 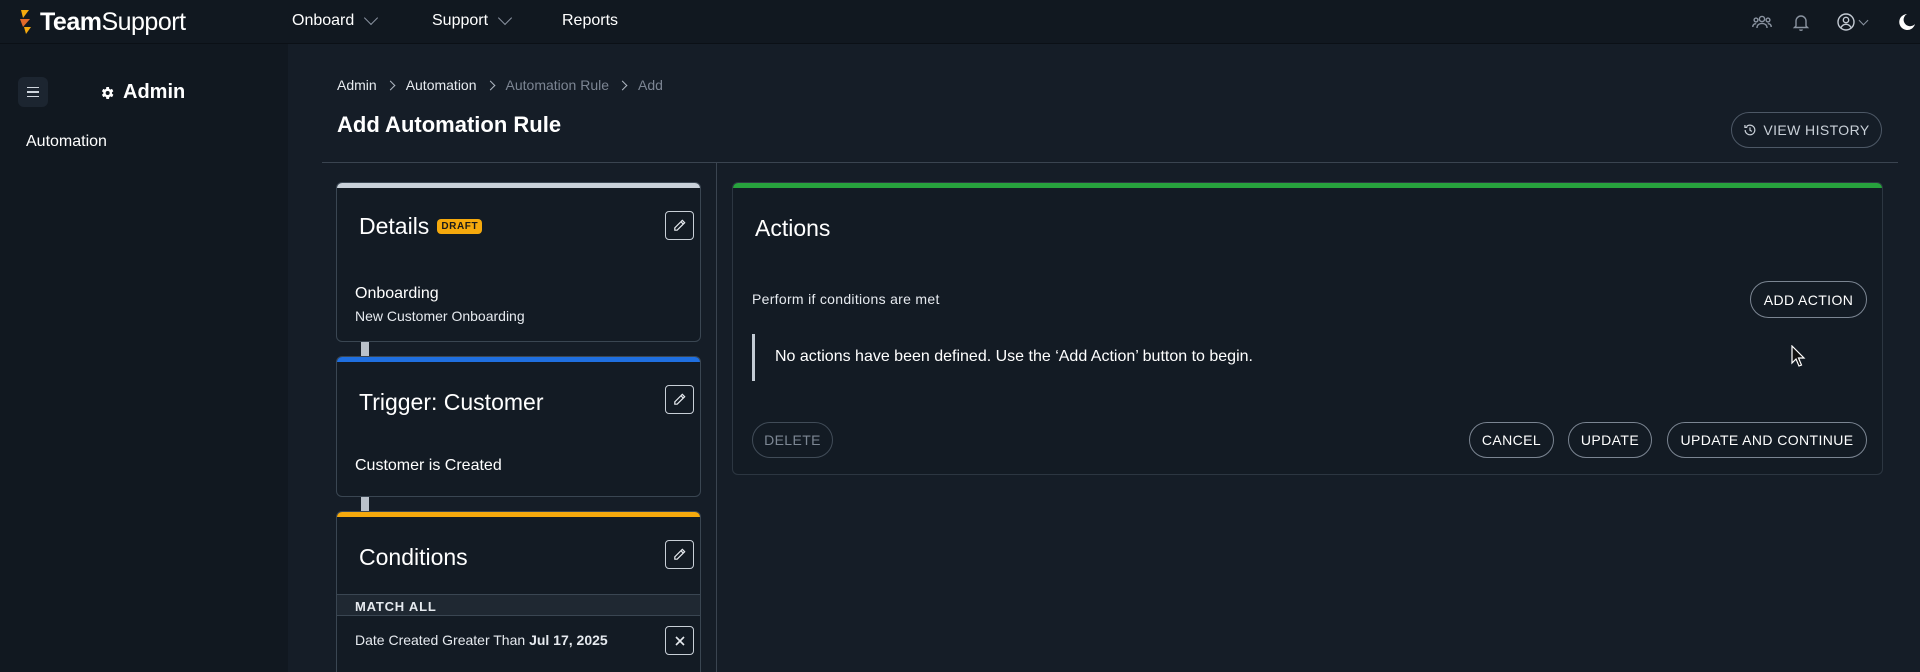 What do you see at coordinates (413, 557) in the screenshot?
I see `conditions-card-title: Conditions` at bounding box center [413, 557].